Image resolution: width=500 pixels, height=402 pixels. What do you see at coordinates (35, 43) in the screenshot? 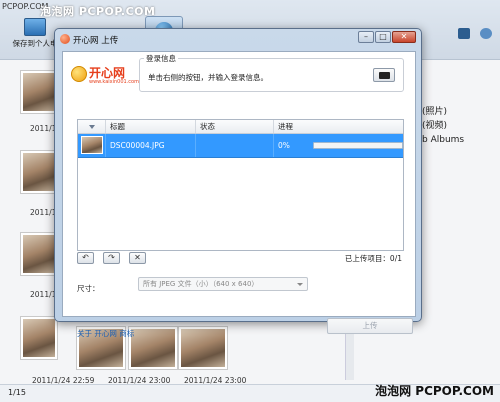
I see `save-to-pc-label: 保存到个人电` at bounding box center [35, 43].